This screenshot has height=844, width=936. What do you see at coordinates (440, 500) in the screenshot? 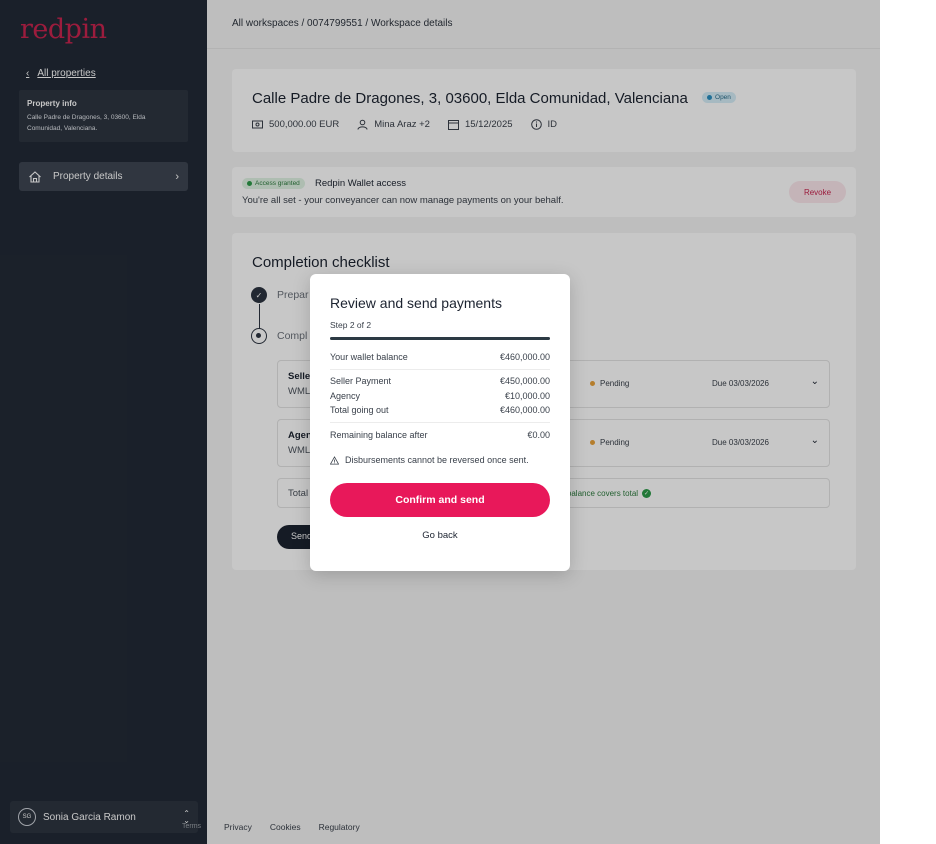
I see `confirm-and-send-button: Confirm and send` at bounding box center [440, 500].